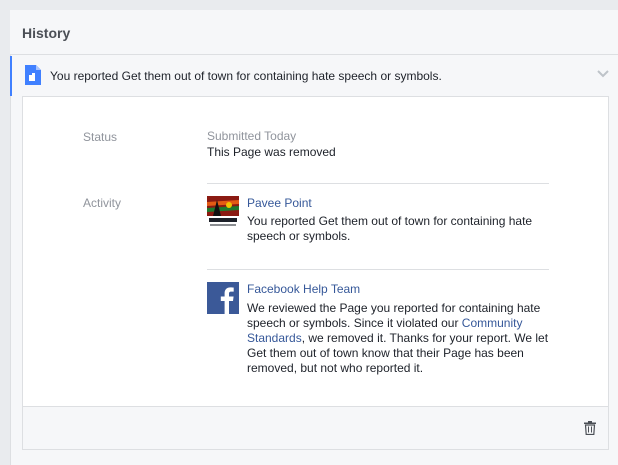 Image resolution: width=618 pixels, height=465 pixels. What do you see at coordinates (252, 136) in the screenshot?
I see `status-date: Submitted Today` at bounding box center [252, 136].